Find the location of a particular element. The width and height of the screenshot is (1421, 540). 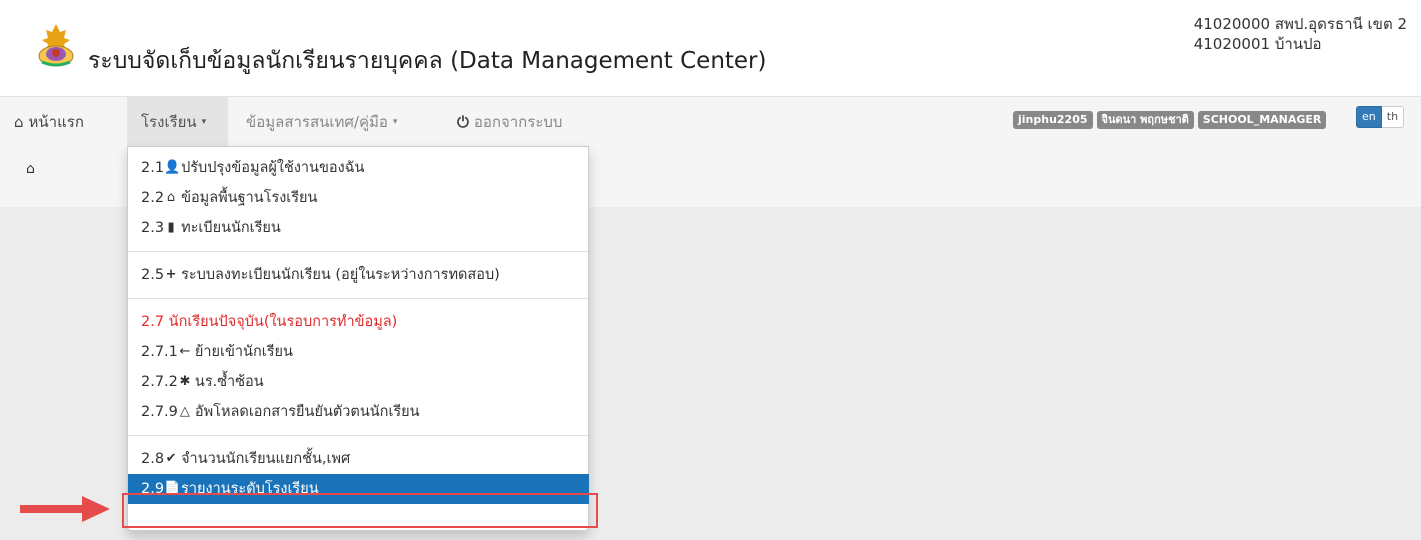

school-emblem-icon is located at coordinates (56, 45).